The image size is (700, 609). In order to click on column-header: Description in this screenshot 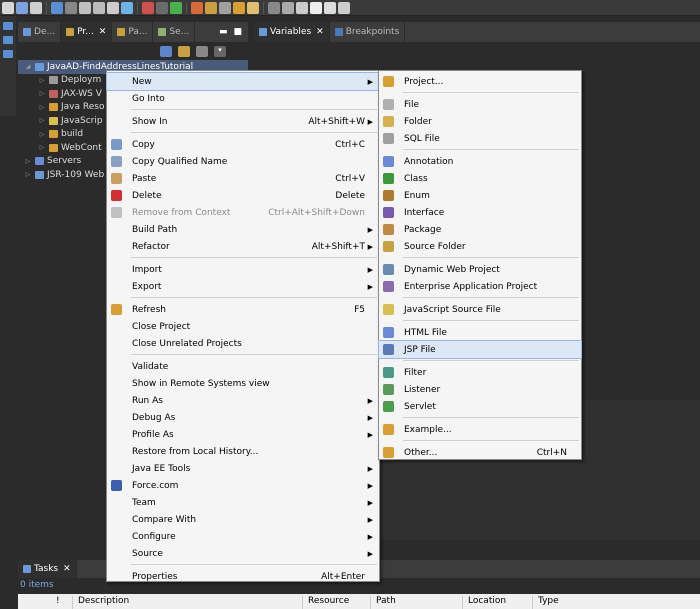, I will do `click(103, 601)`.